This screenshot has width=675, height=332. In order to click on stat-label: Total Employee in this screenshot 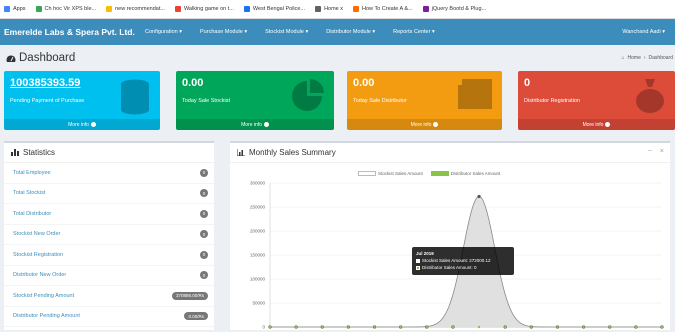, I will do `click(32, 172)`.